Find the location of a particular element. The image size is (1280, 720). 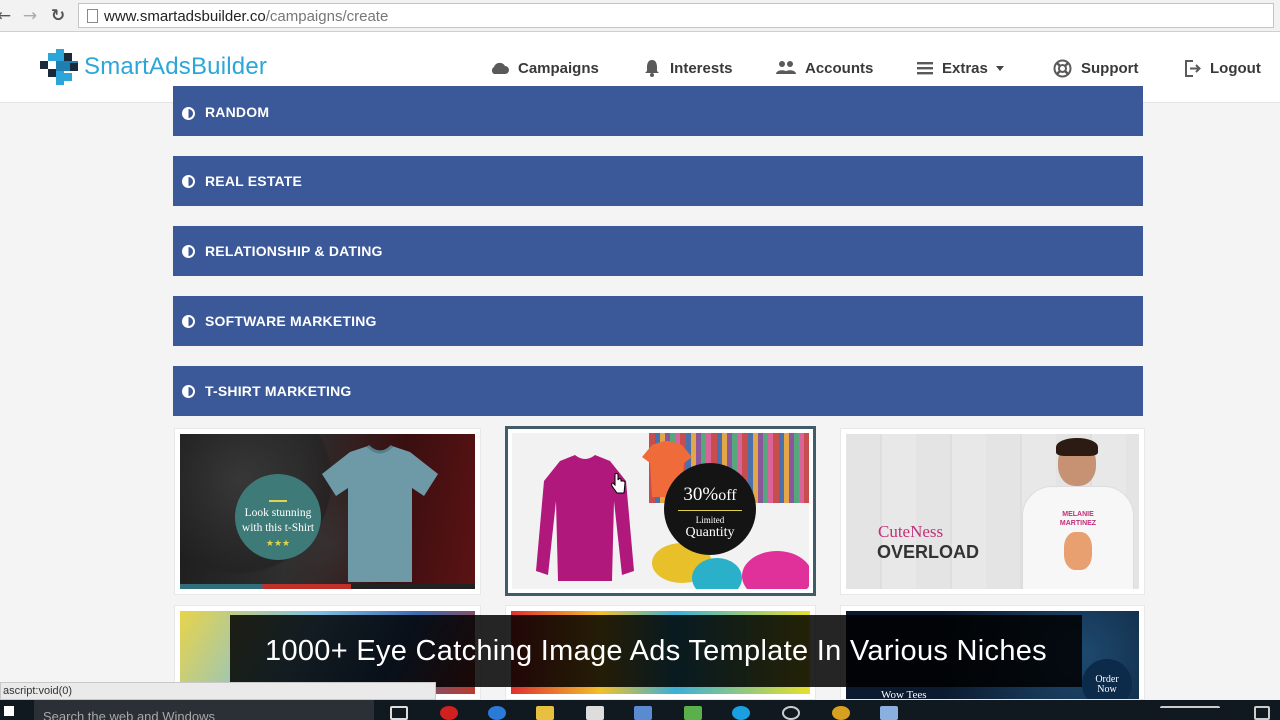

promo-badge: Look stunning with this t-Shirt ★★★ is located at coordinates (278, 517).